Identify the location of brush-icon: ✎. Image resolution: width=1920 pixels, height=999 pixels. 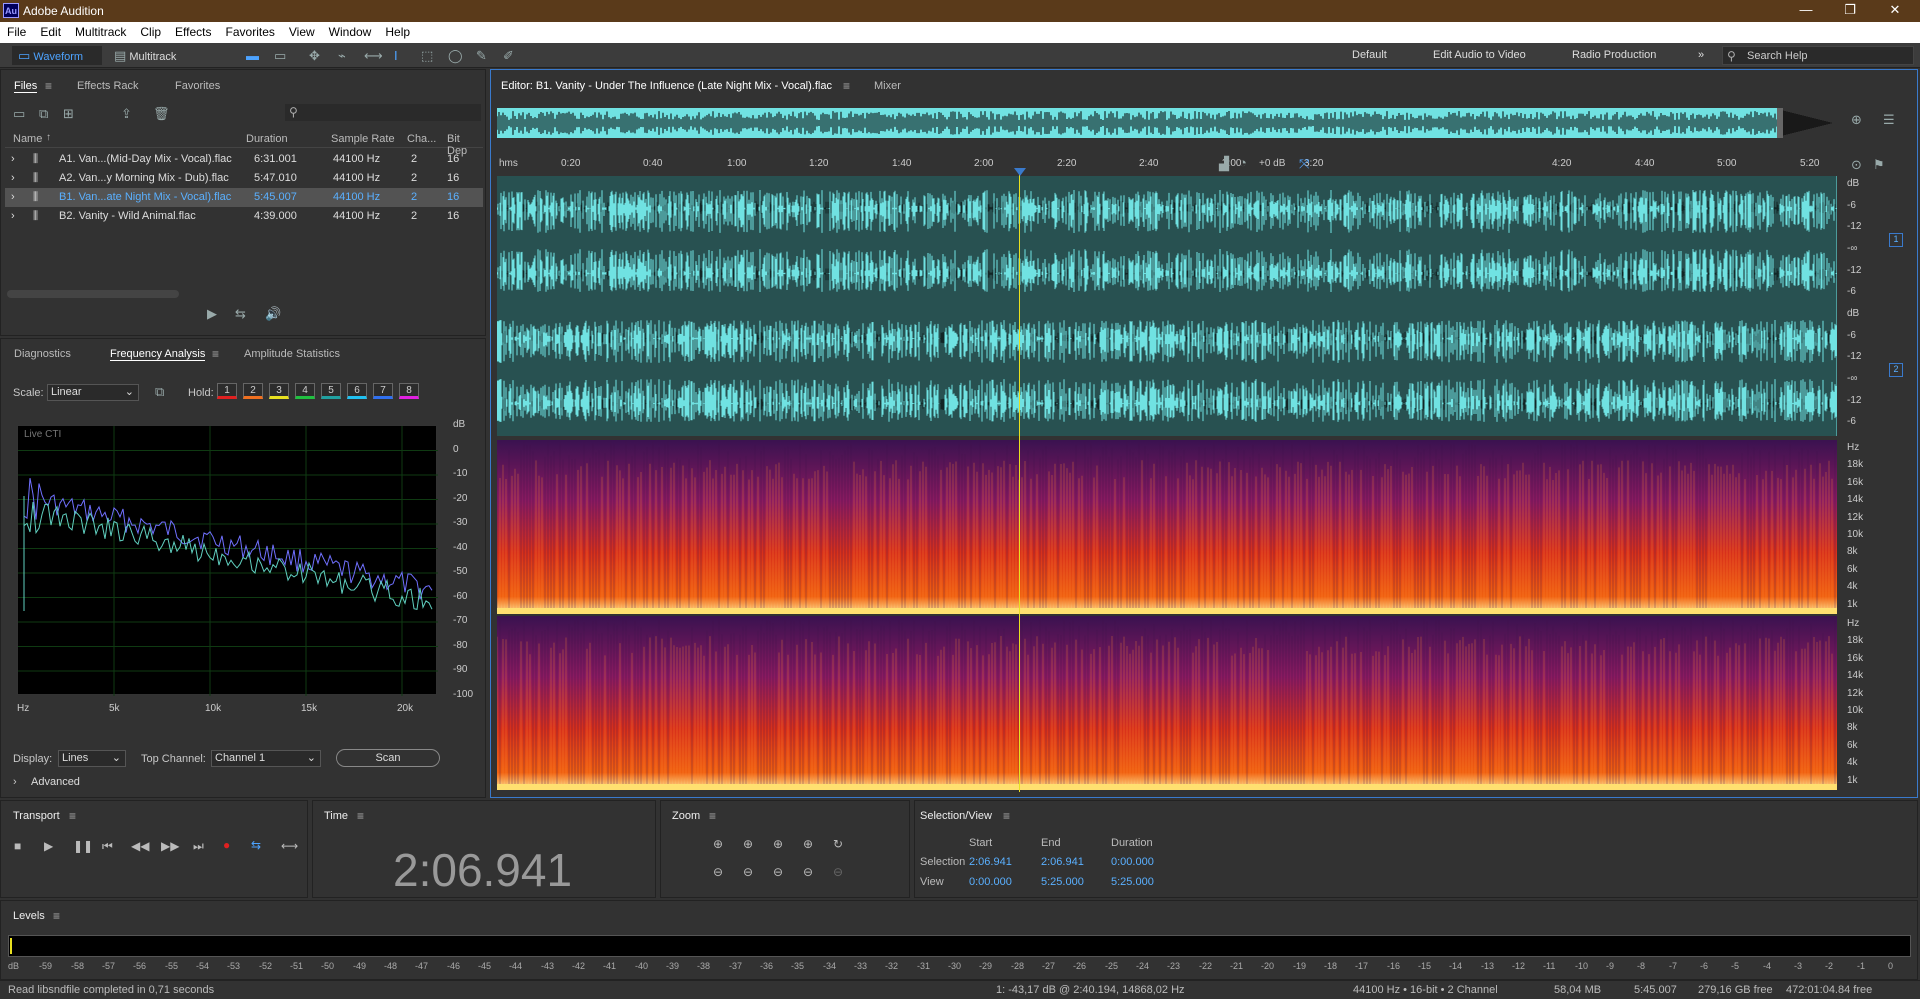
(481, 55).